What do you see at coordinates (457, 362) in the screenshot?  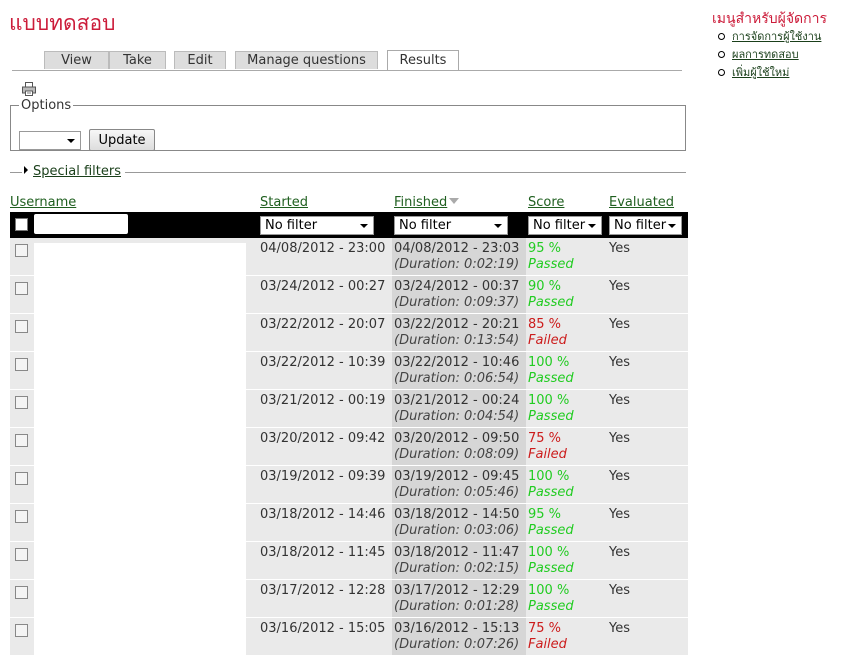 I see `finished-cell: 03/22/2012 - 10:46` at bounding box center [457, 362].